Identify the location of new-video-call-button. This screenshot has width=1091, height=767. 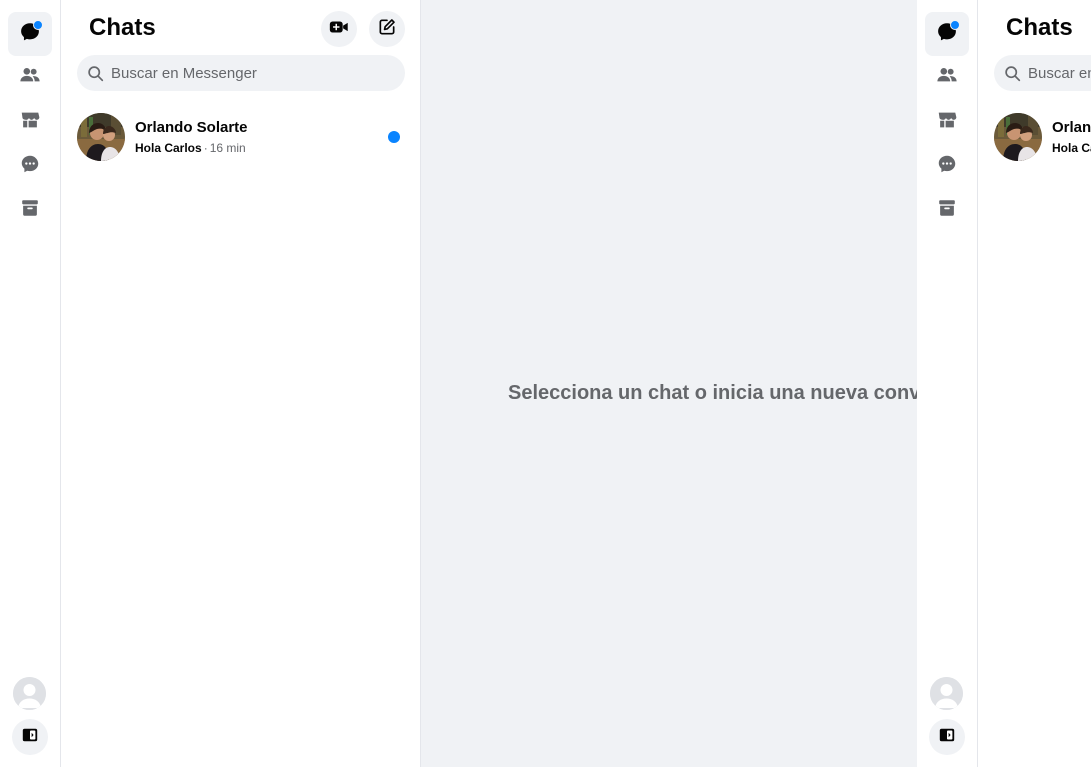
(339, 29).